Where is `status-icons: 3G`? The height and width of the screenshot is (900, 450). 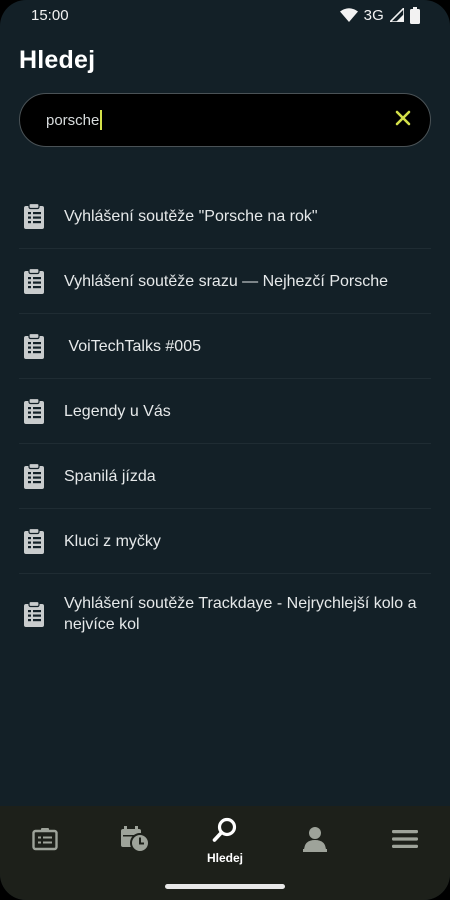
status-icons: 3G is located at coordinates (379, 15).